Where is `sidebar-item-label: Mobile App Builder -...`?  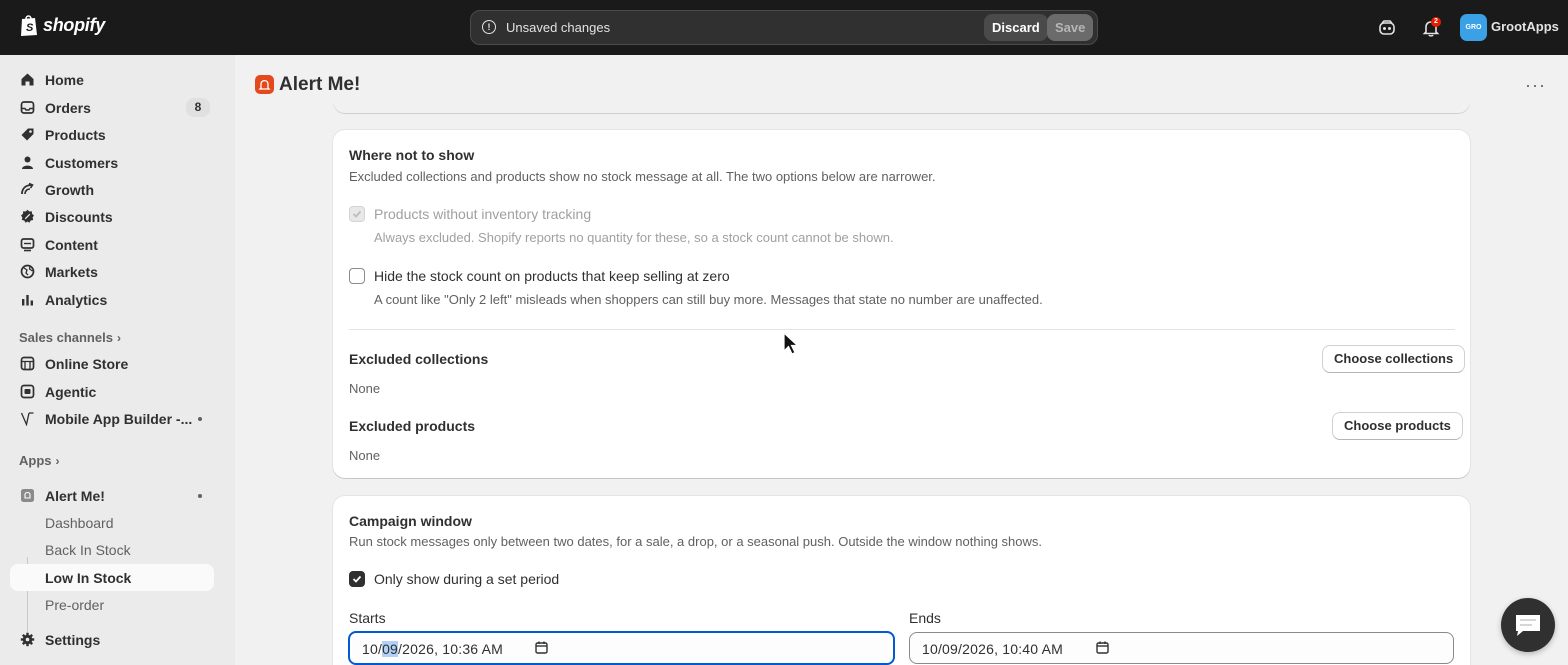 sidebar-item-label: Mobile App Builder -... is located at coordinates (119, 419).